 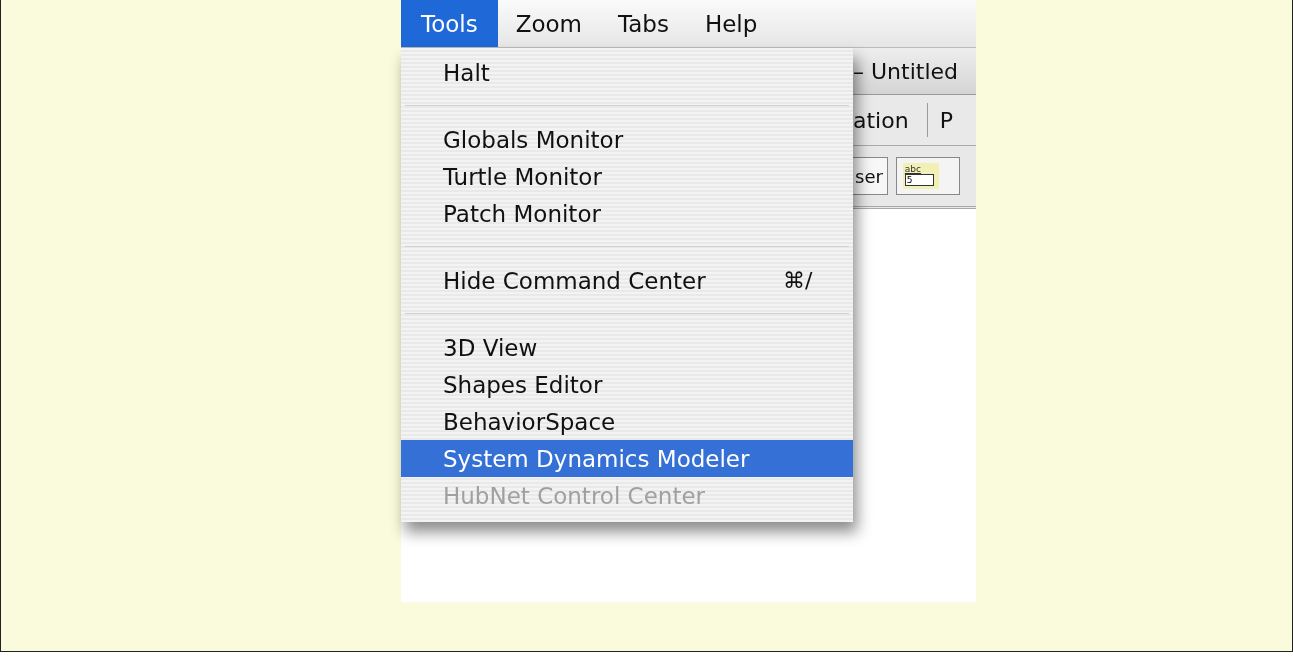 What do you see at coordinates (627, 139) in the screenshot?
I see `menu-item: Globals Monitor` at bounding box center [627, 139].